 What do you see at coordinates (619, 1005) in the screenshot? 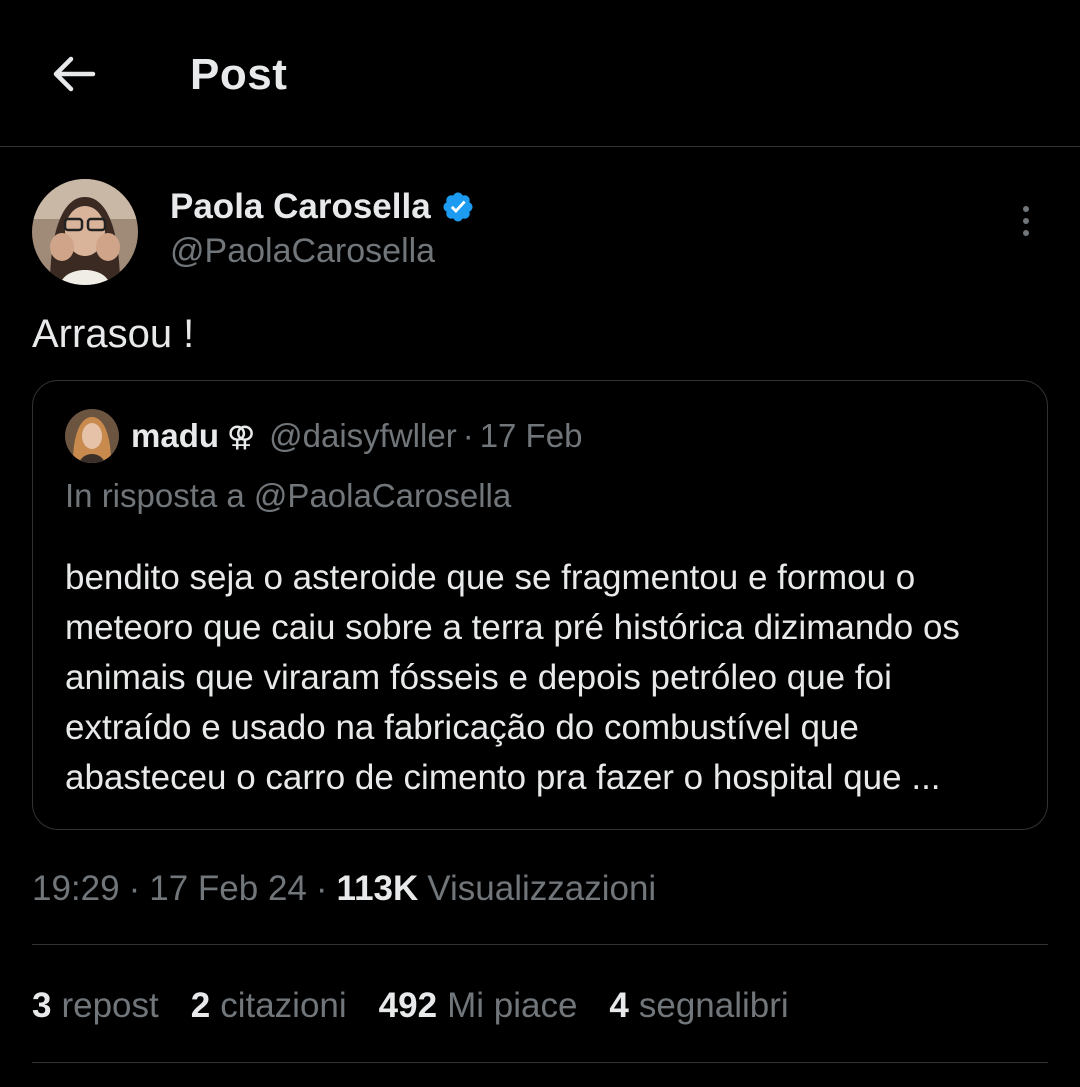
I see `stat-number: 4` at bounding box center [619, 1005].